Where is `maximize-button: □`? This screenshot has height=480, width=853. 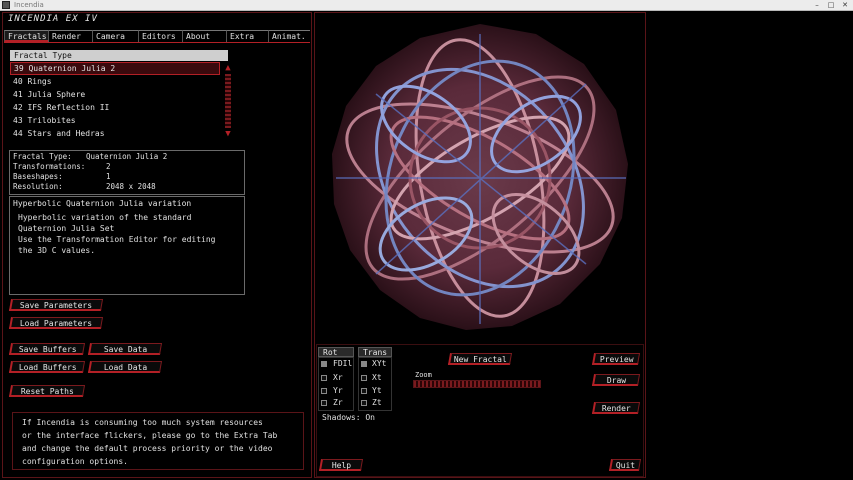
maximize-button: □ is located at coordinates (831, 5).